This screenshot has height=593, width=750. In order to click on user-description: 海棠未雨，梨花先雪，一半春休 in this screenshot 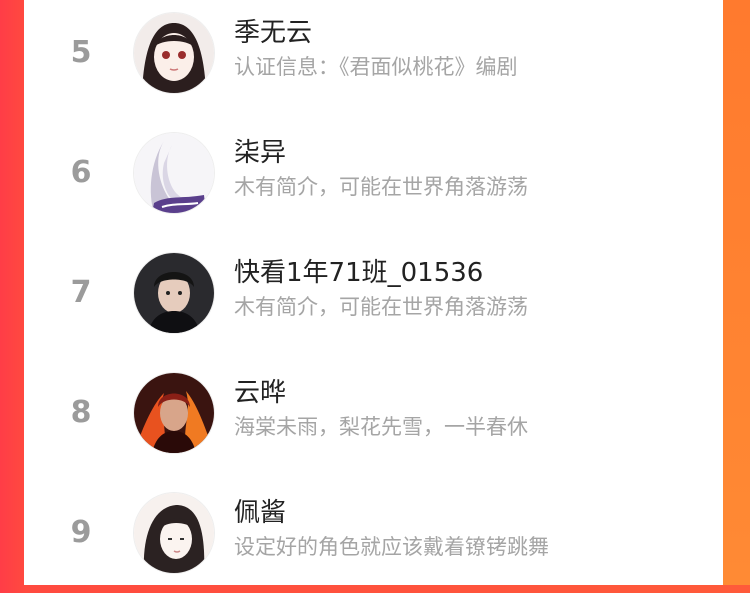, I will do `click(381, 427)`.